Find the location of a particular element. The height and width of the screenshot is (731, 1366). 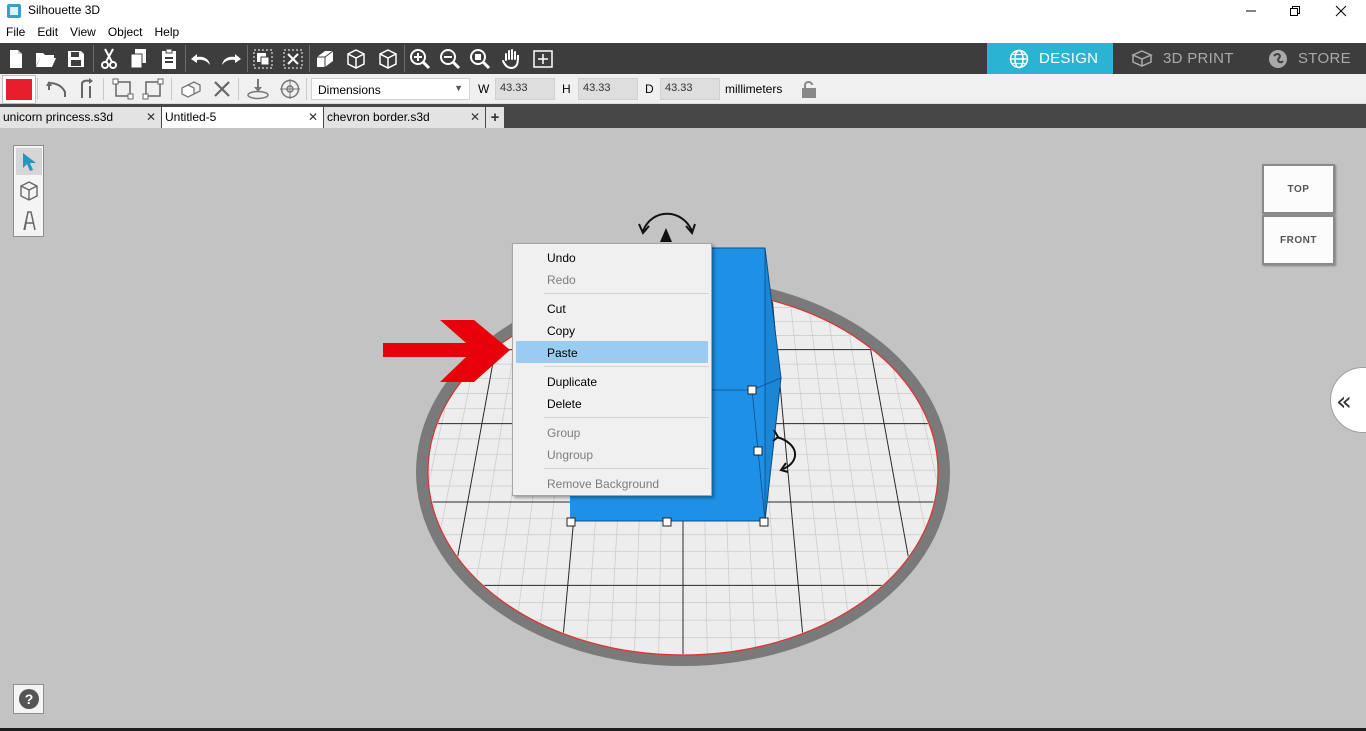

menu-edit: Edit is located at coordinates (47, 32).